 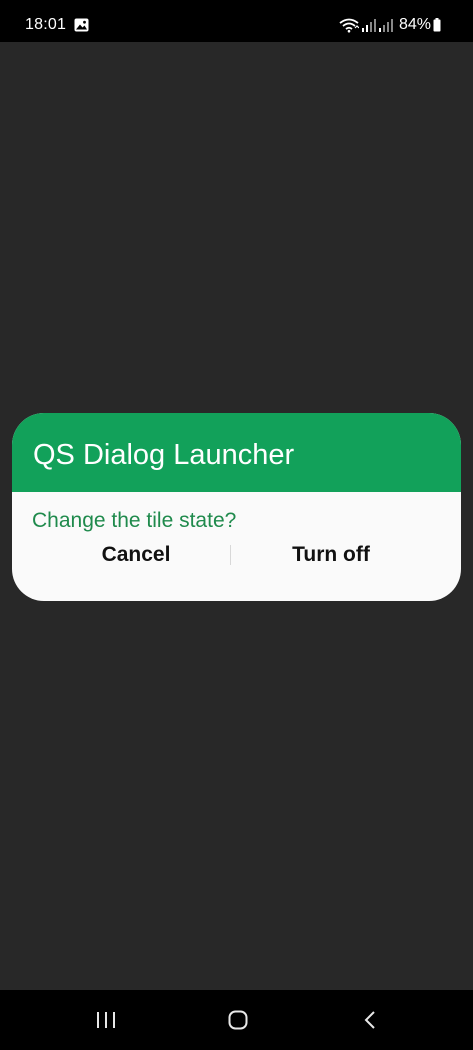 I want to click on wifi-icon, so click(x=349, y=25).